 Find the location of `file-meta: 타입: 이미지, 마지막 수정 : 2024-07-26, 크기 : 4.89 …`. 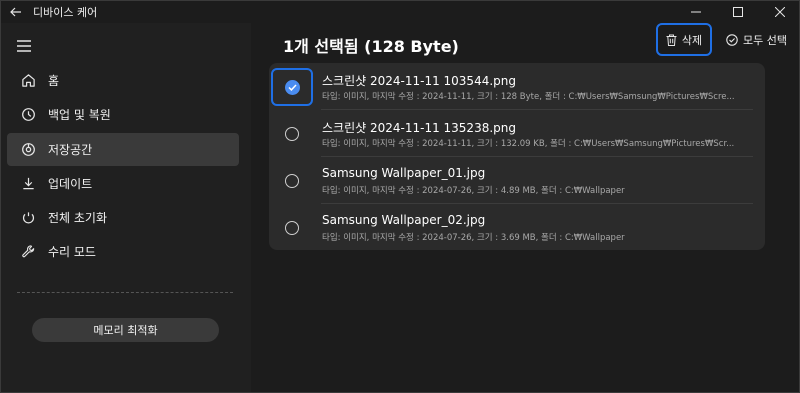

file-meta: 타입: 이미지, 마지막 수정 : 2024-07-26, 크기 : 4.89 … is located at coordinates (473, 191).